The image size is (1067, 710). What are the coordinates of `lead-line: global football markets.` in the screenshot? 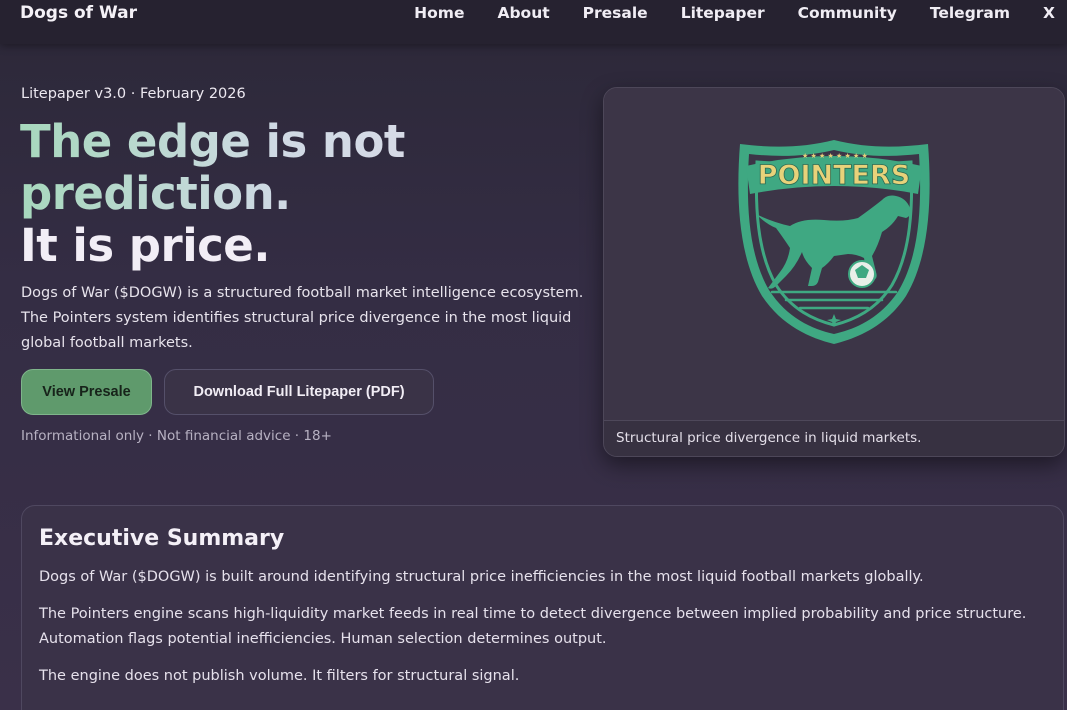 It's located at (107, 343).